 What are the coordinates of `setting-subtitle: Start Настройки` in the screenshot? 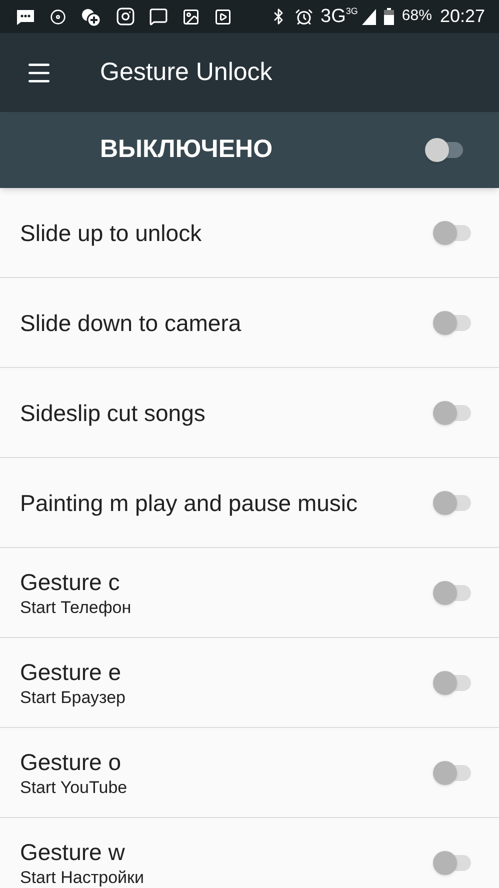 It's located at (82, 877).